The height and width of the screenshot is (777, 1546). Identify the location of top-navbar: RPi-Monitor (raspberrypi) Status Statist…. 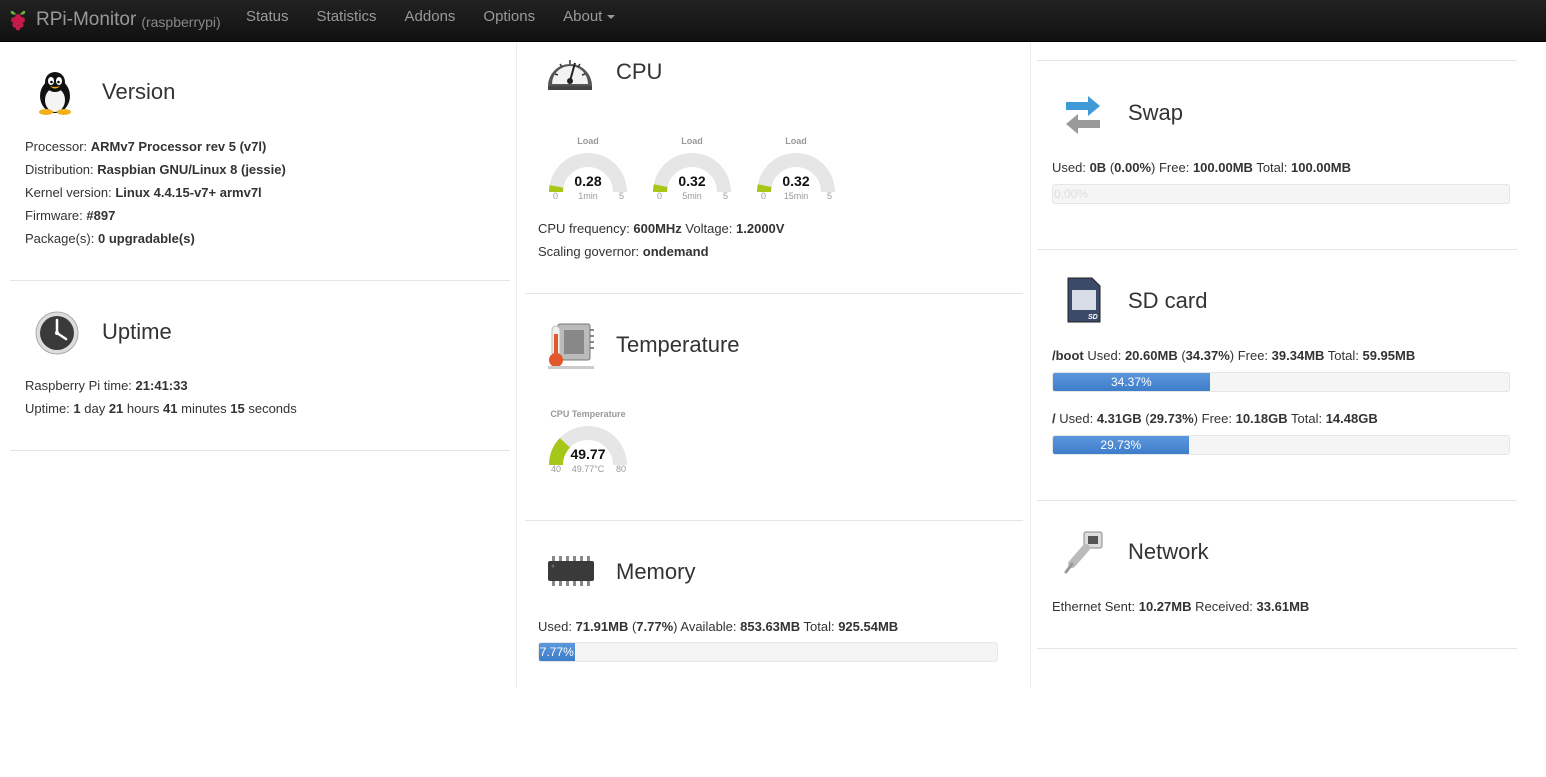
(773, 21).